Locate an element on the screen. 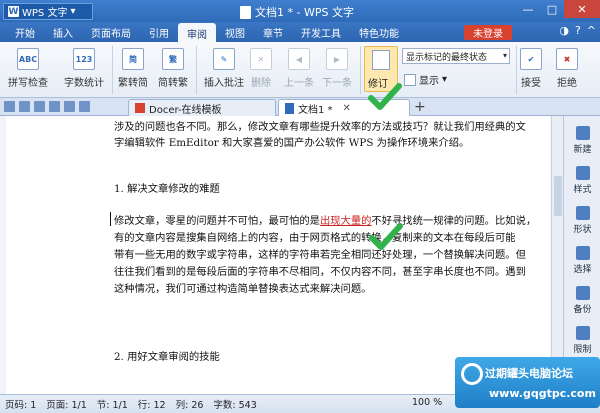 The height and width of the screenshot is (413, 600). spell-check-button: ABC 拼写检查 is located at coordinates (28, 68).